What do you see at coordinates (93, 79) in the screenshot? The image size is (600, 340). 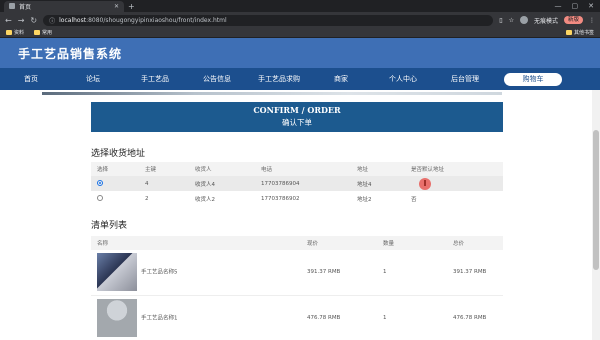 I see `nav-forum: 论坛` at bounding box center [93, 79].